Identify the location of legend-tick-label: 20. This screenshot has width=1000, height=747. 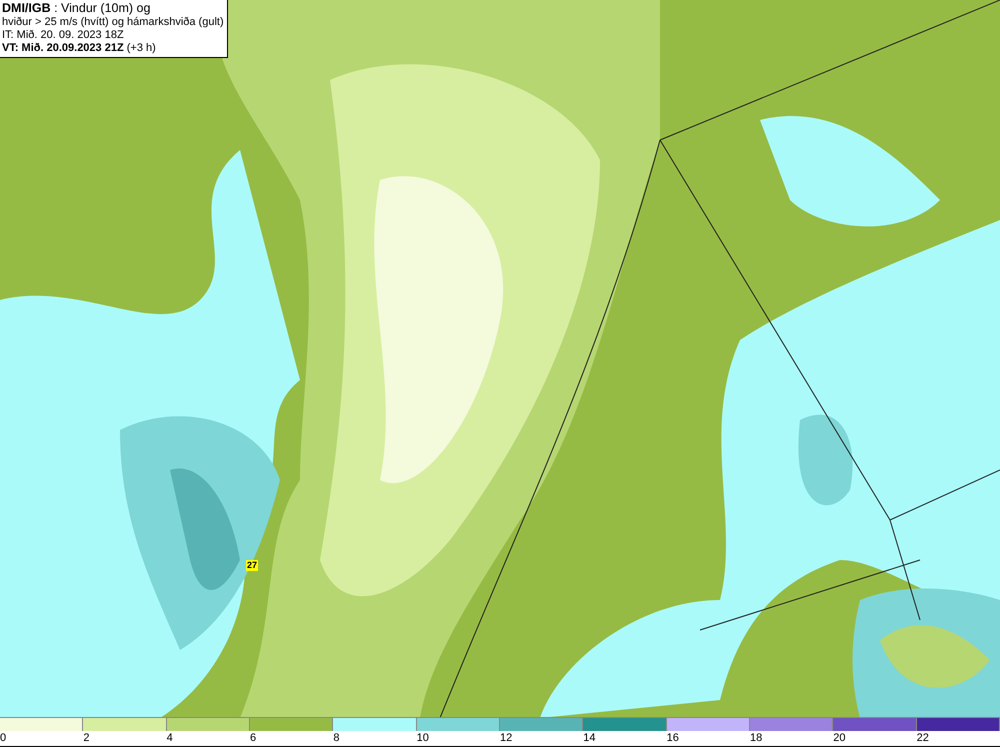
(839, 738).